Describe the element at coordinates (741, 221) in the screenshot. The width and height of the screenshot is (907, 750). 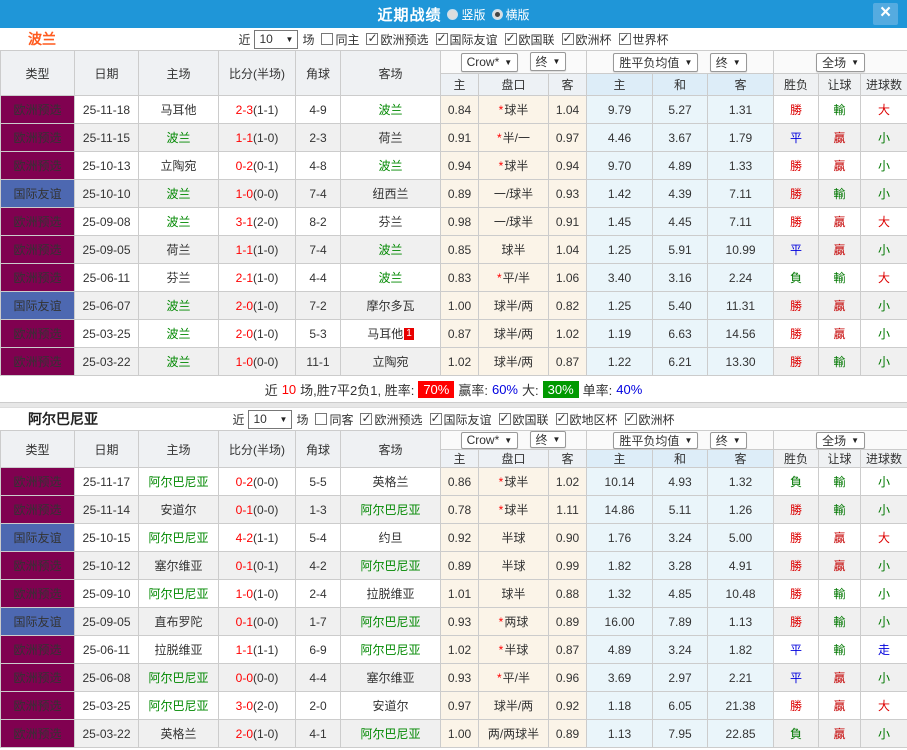
I see `avg-lose: 7.11` at that location.